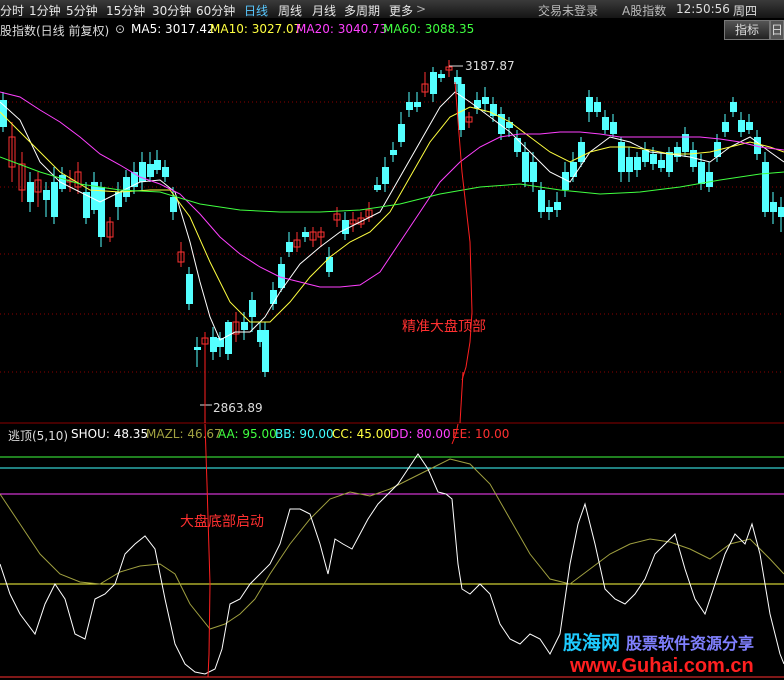 Image resolution: width=784 pixels, height=680 pixels. Describe the element at coordinates (703, 9) in the screenshot. I see `clock: 12:50:56` at that location.